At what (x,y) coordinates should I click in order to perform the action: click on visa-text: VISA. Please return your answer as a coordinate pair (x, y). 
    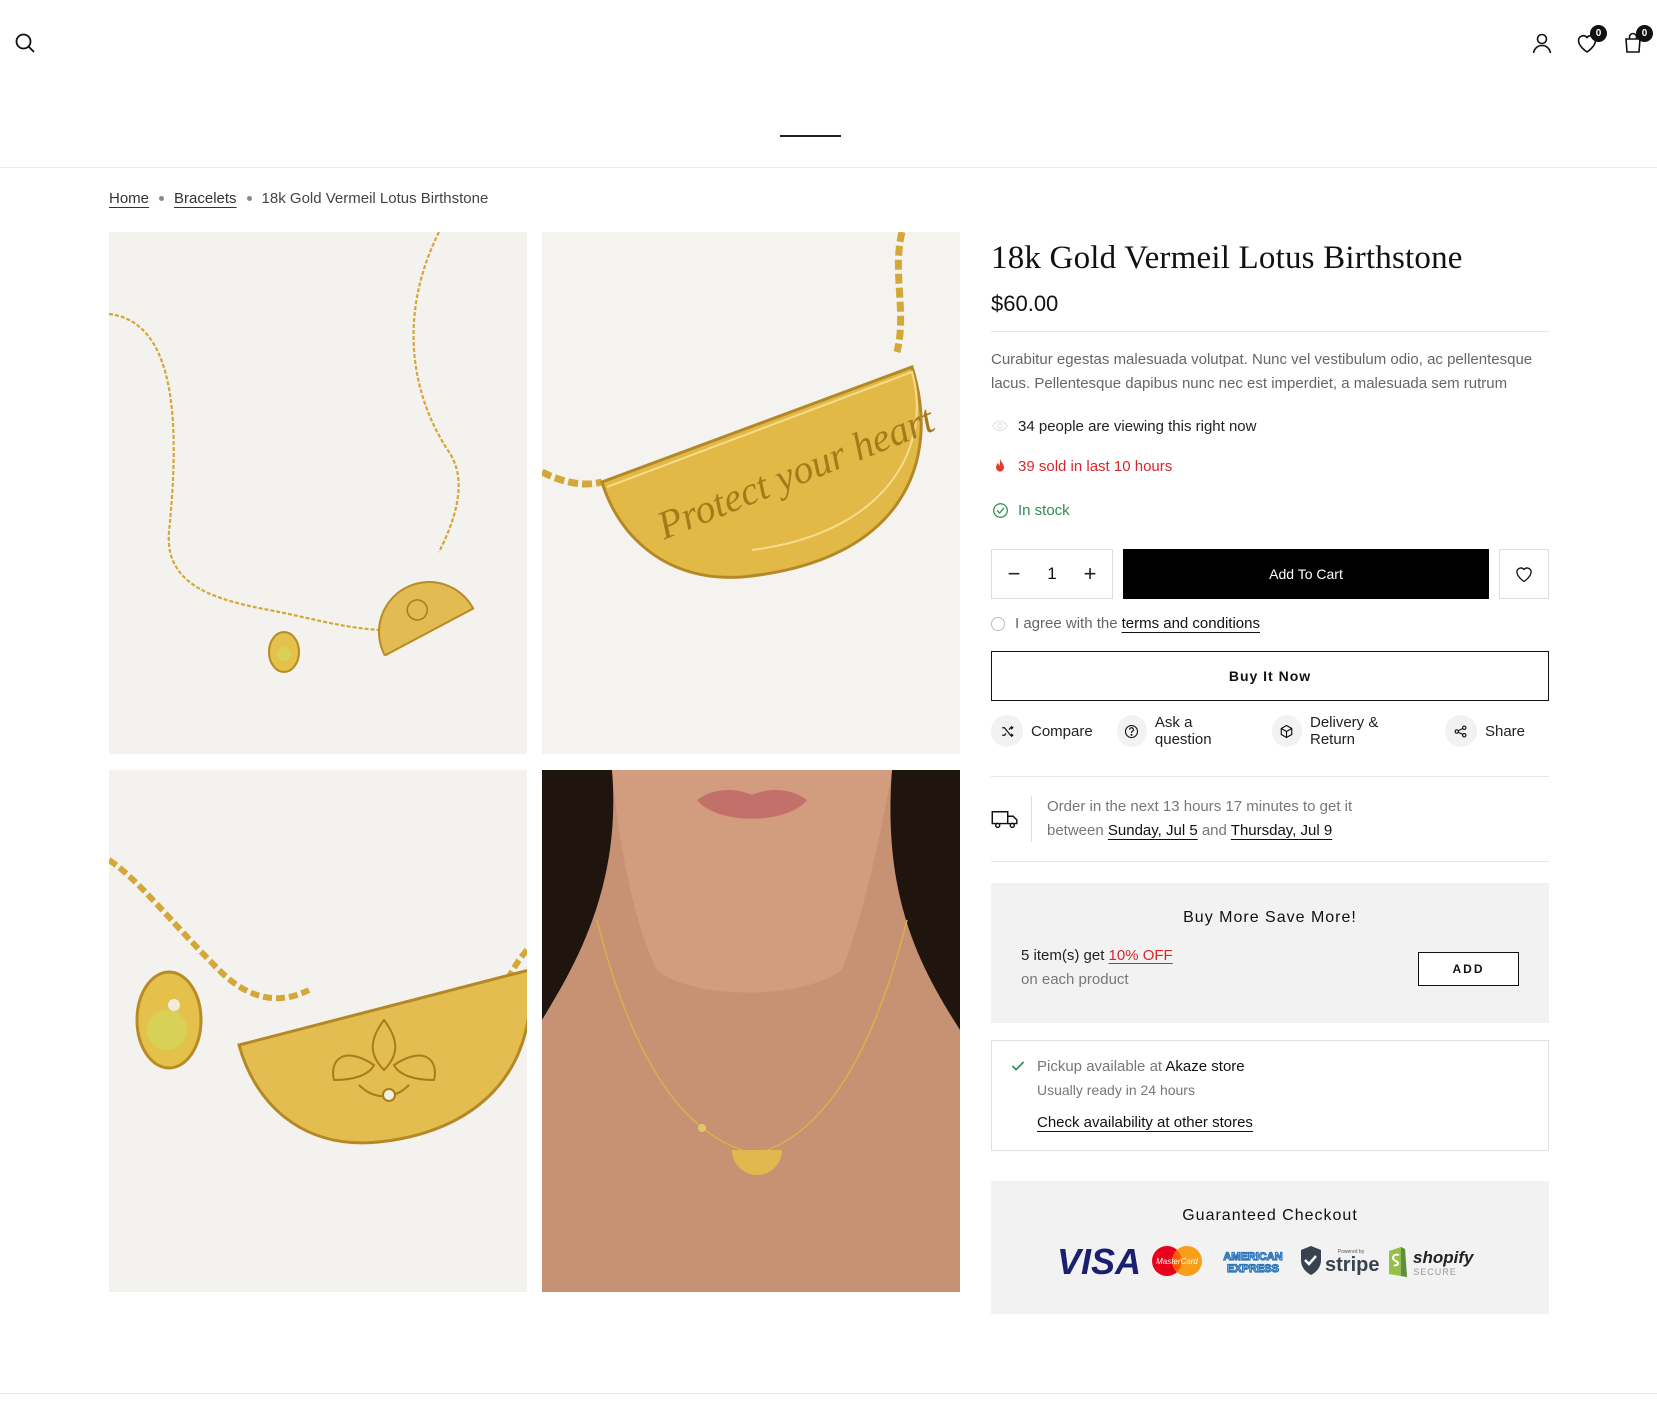
    Looking at the image, I should click on (1099, 1261).